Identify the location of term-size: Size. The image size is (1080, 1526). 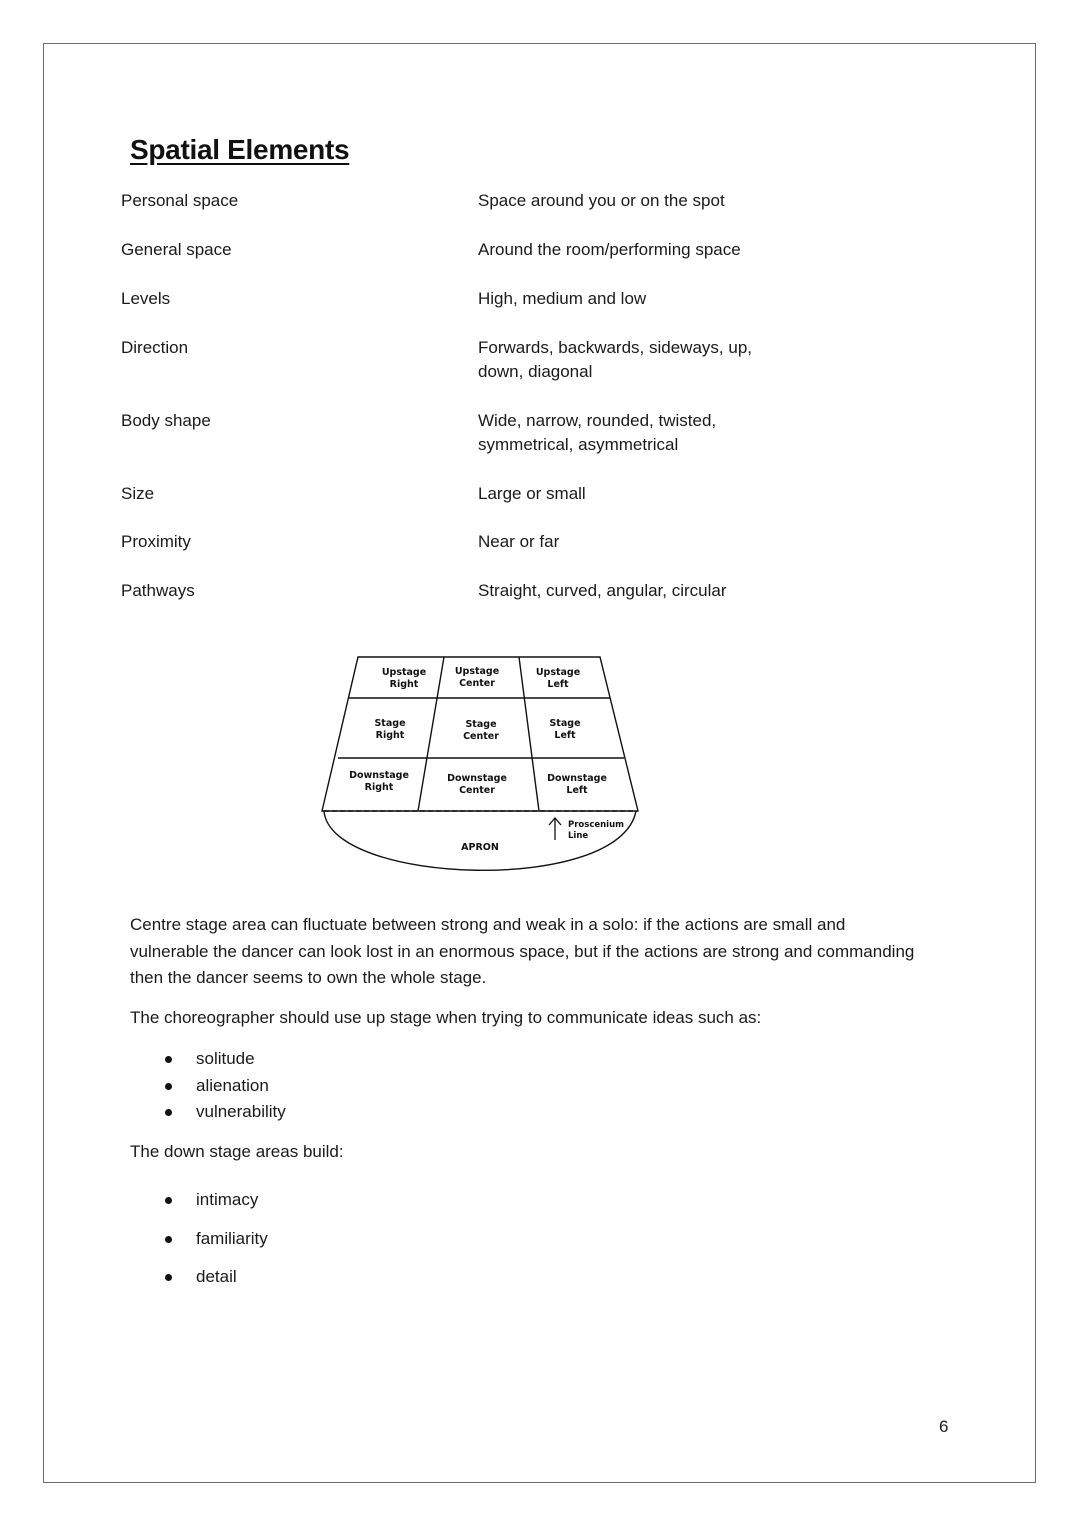
(138, 493).